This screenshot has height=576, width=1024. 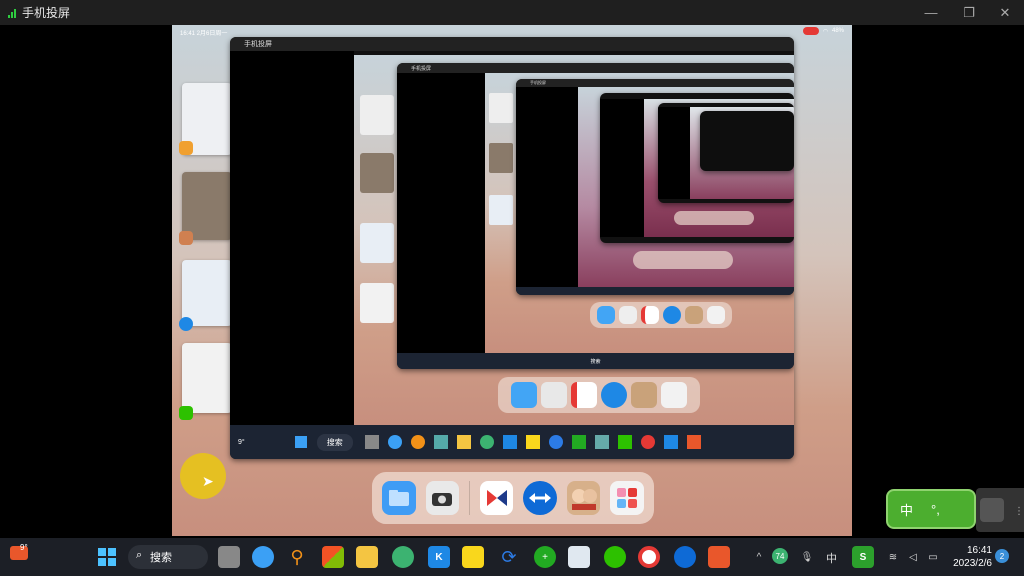 I want to click on more-icon: ⋮, so click(x=1019, y=511).